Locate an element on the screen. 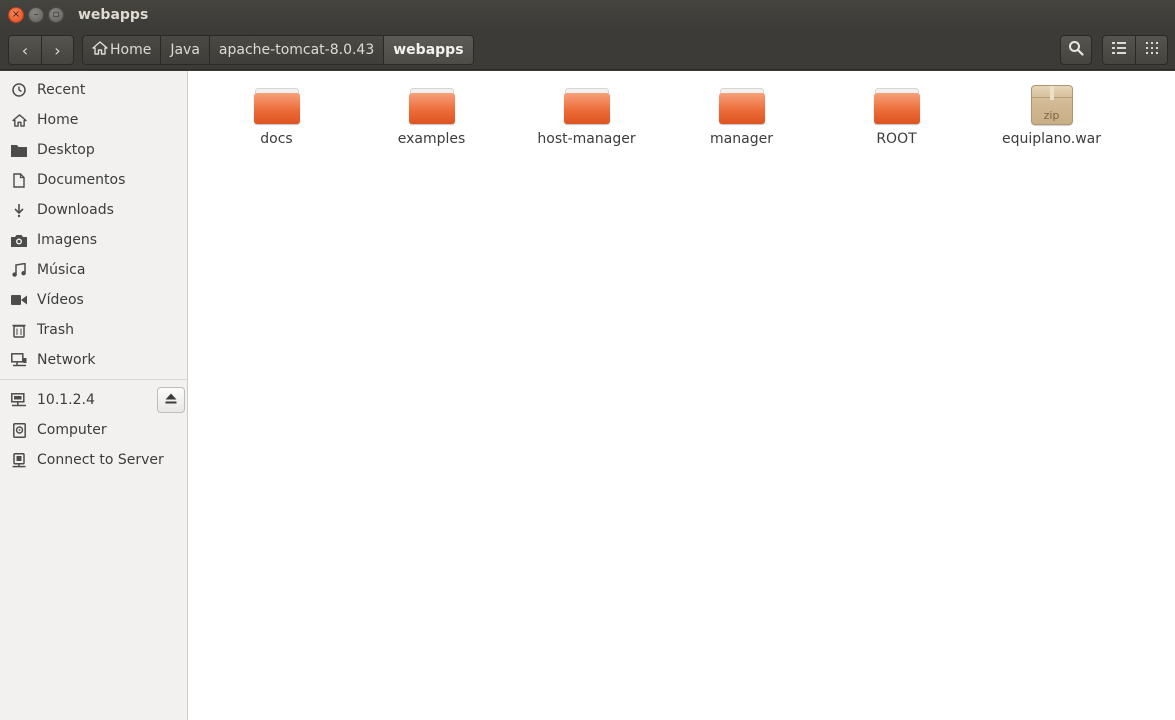 The image size is (1175, 720). sidebar-item-label: Network is located at coordinates (66, 360).